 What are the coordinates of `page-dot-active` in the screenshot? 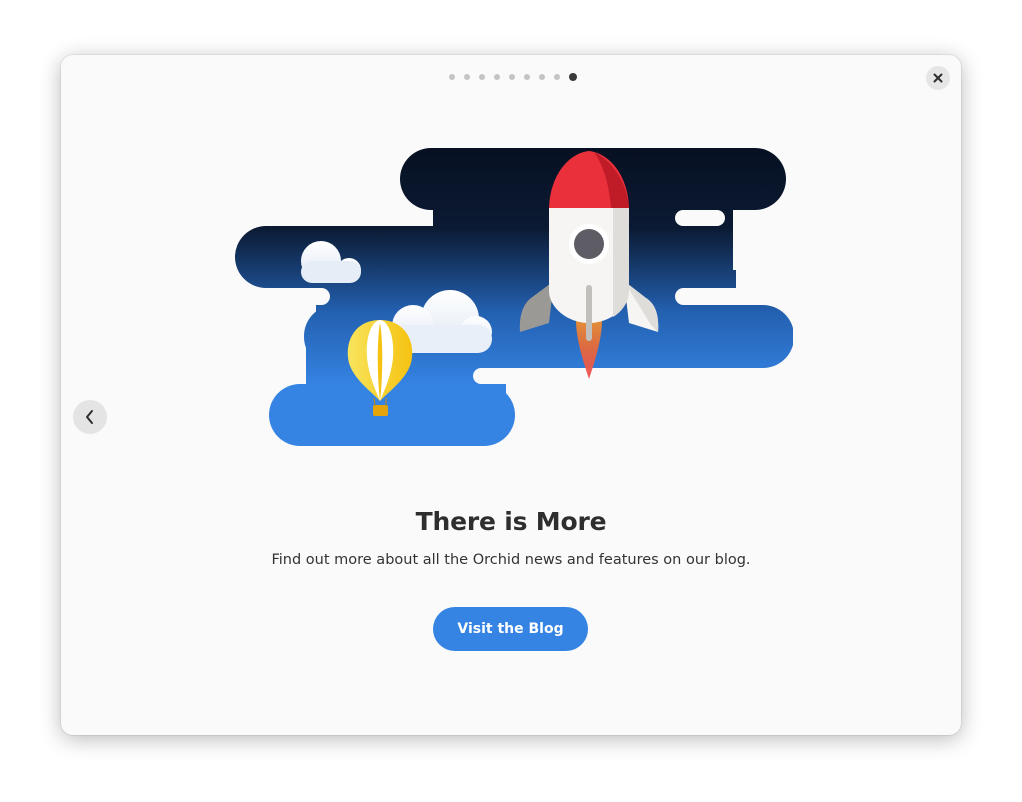 It's located at (573, 77).